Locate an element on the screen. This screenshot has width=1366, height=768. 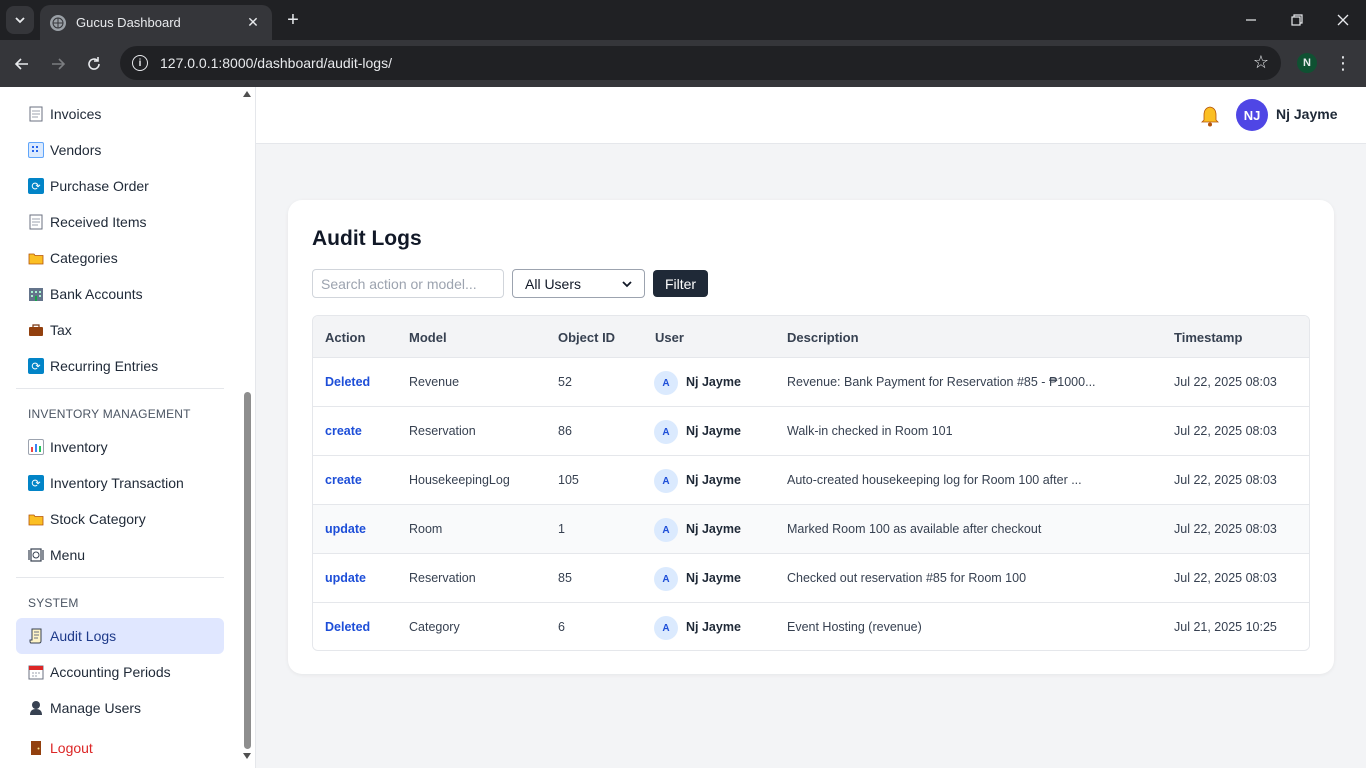
tab-search-button is located at coordinates (20, 20).